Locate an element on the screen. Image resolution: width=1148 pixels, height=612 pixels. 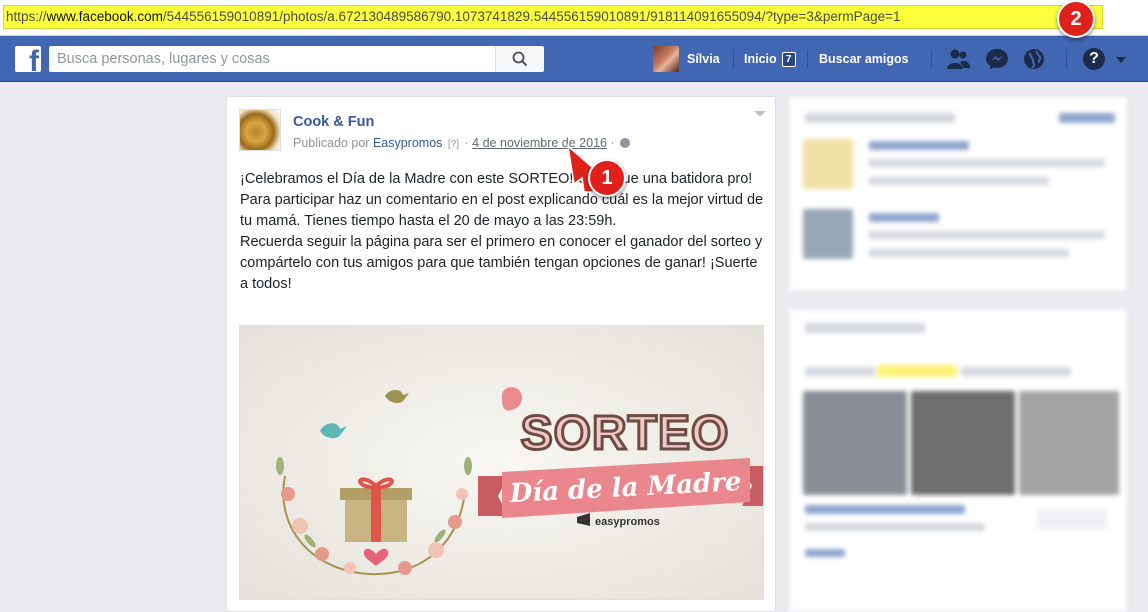
brand-logo-text: easypromos is located at coordinates (627, 522).